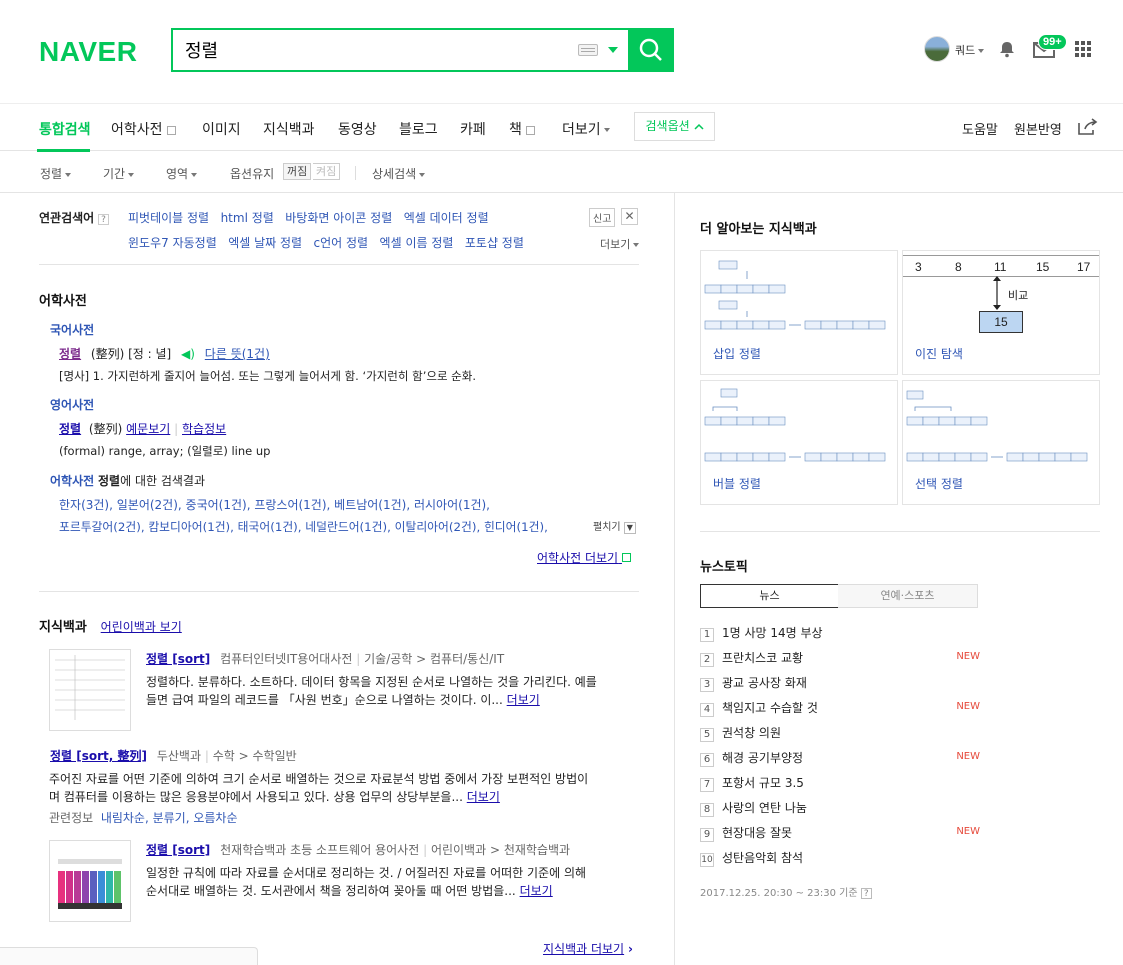 This screenshot has height=965, width=1123. I want to click on autocomplete-arrow-icon, so click(613, 50).